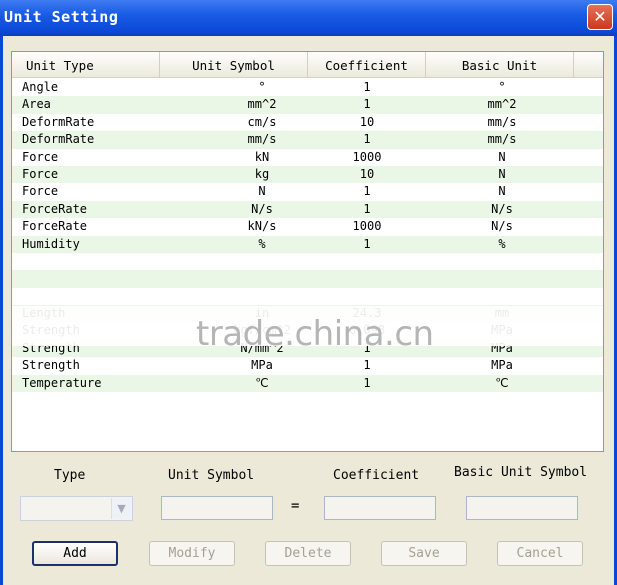 This screenshot has height=585, width=617. I want to click on cell-unit-type: Temperature, so click(62, 382).